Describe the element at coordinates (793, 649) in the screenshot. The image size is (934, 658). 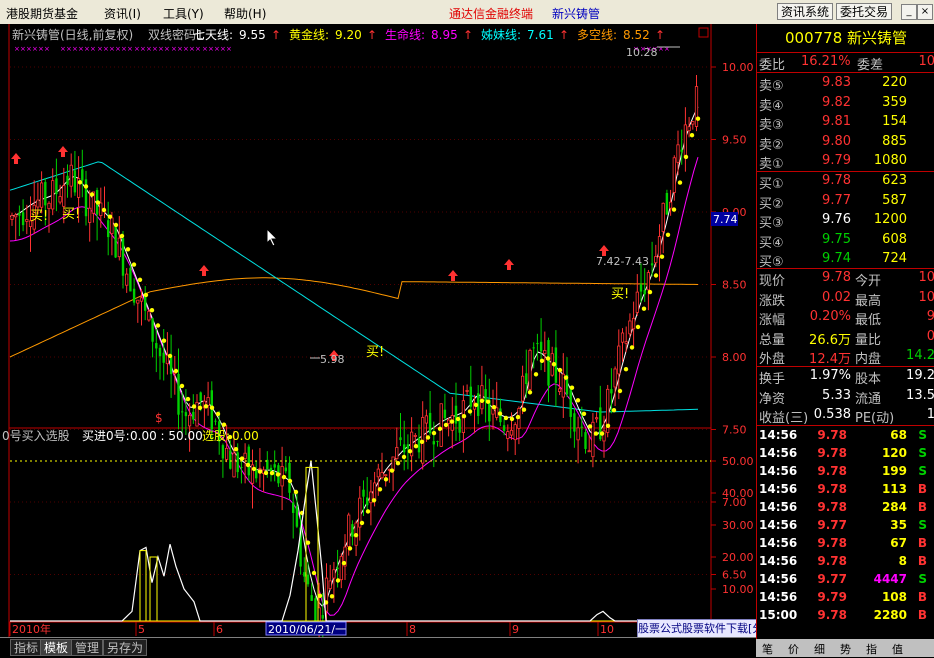
I see `tab-price: 价` at that location.